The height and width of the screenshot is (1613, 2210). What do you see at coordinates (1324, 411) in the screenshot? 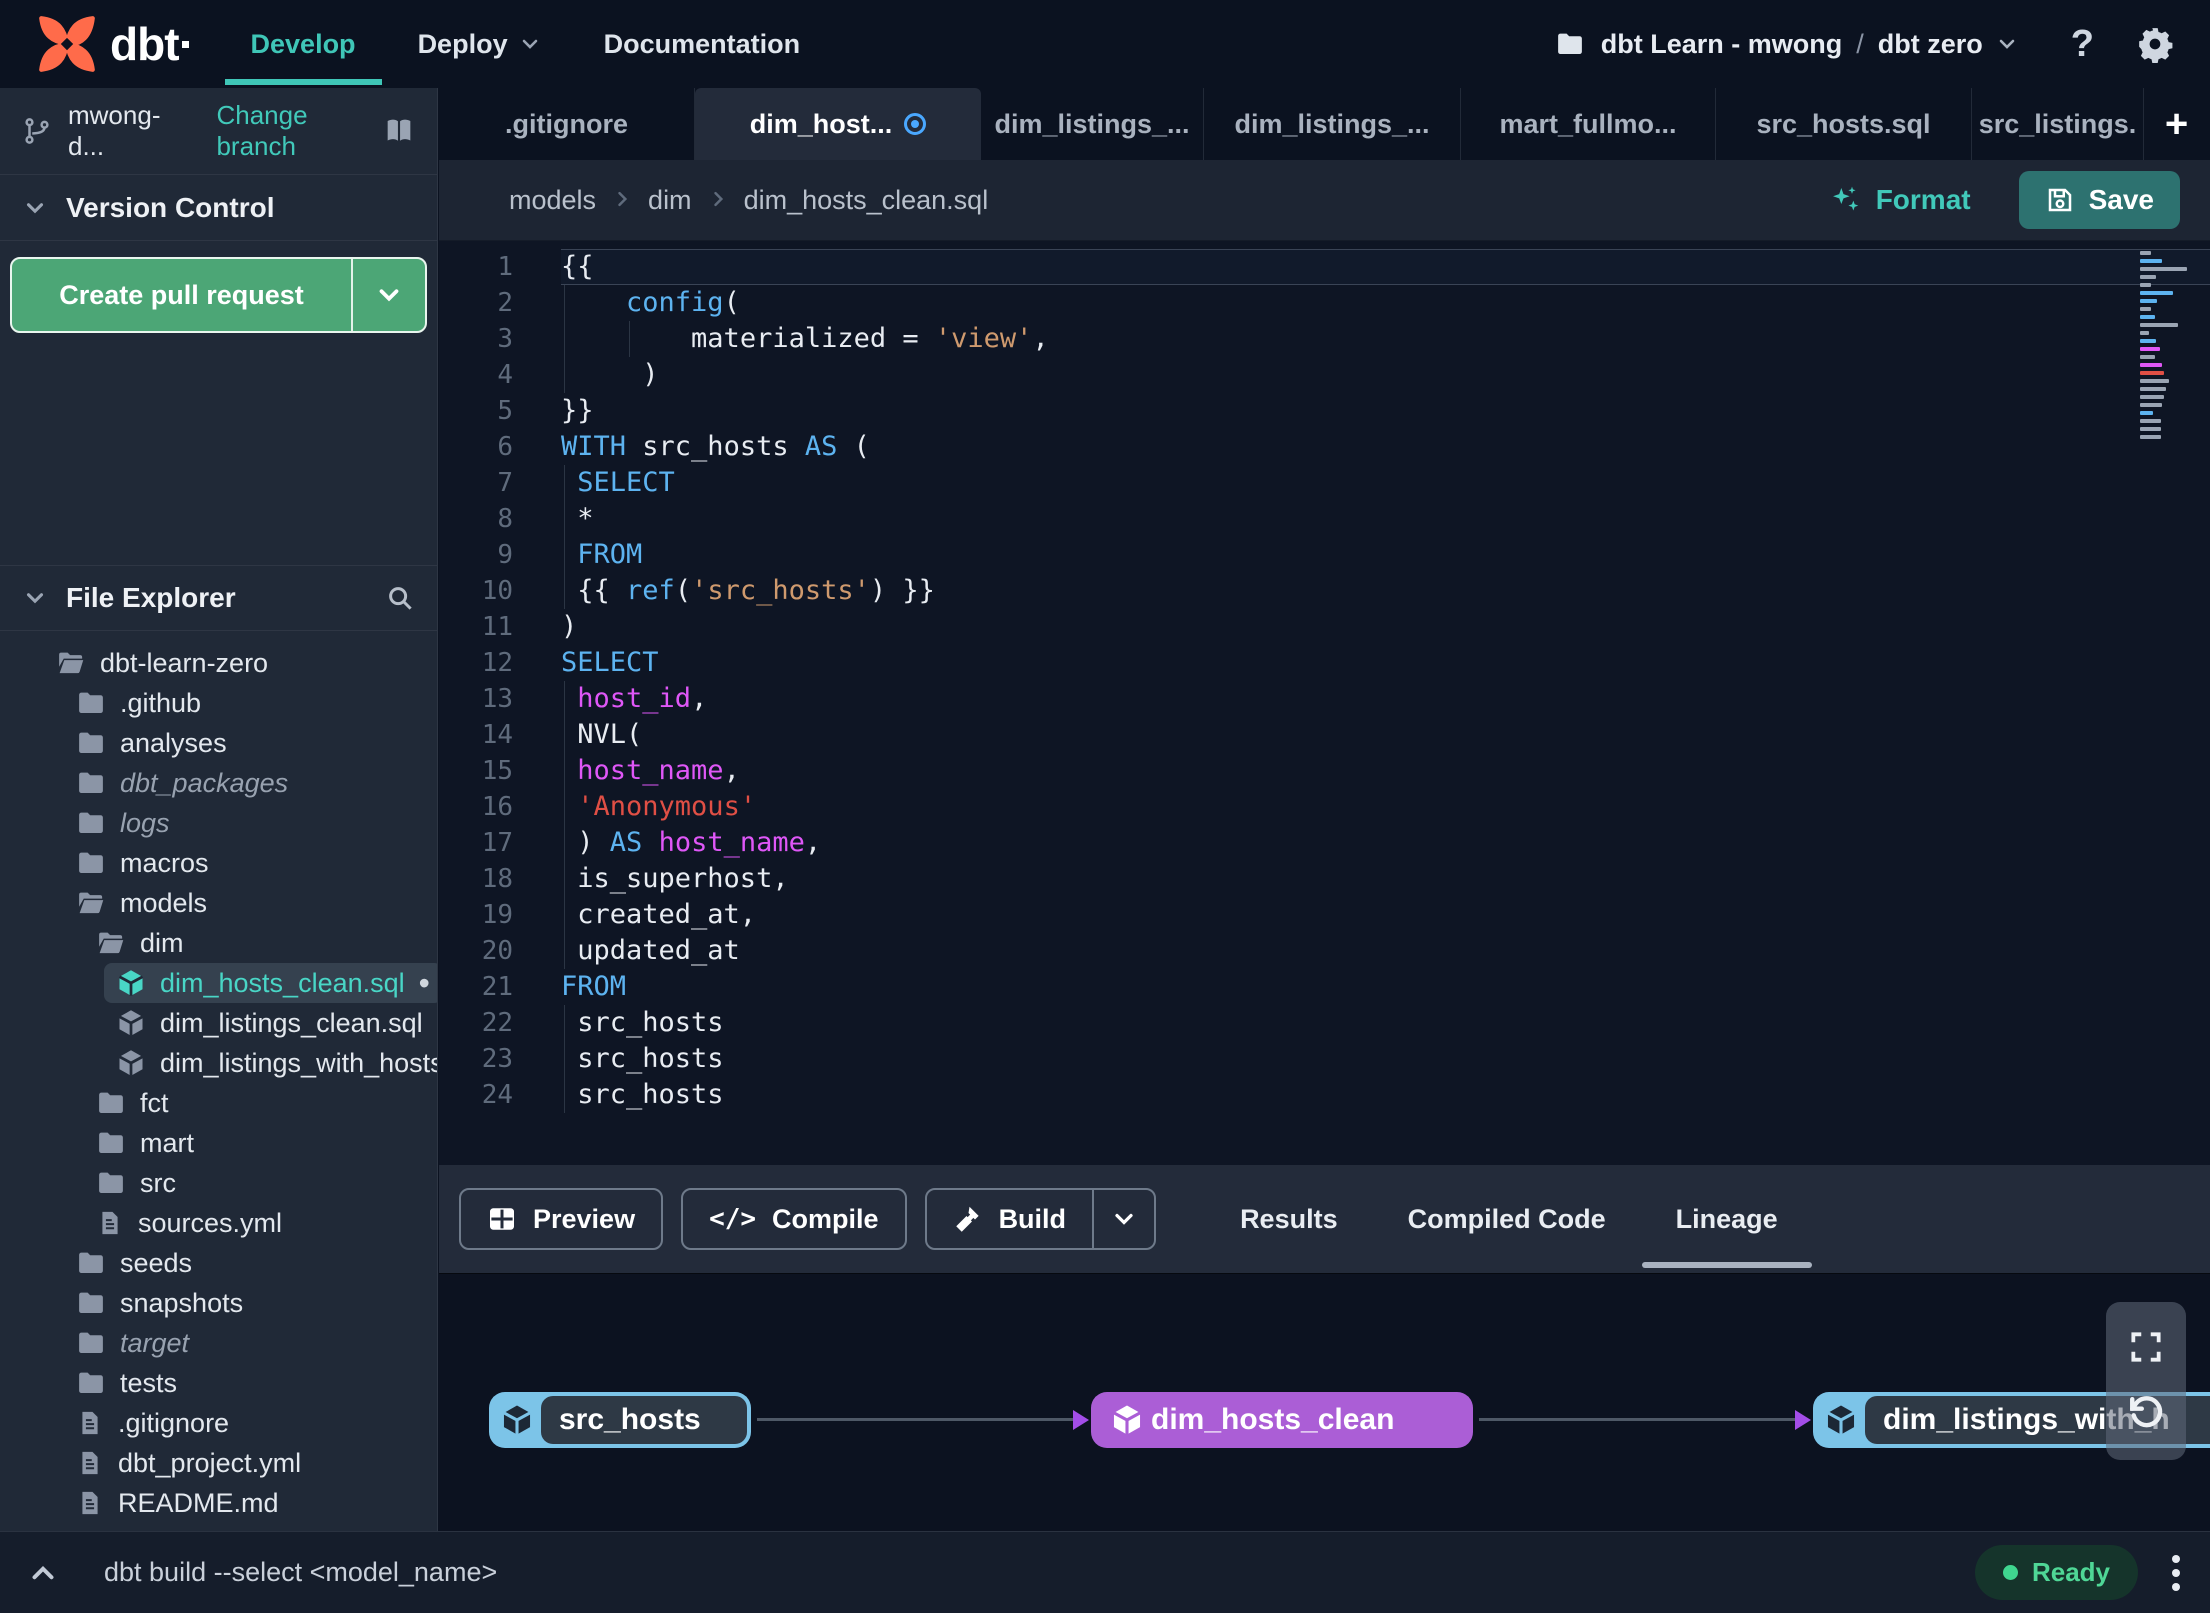
I see `code-line: 5}}` at bounding box center [1324, 411].